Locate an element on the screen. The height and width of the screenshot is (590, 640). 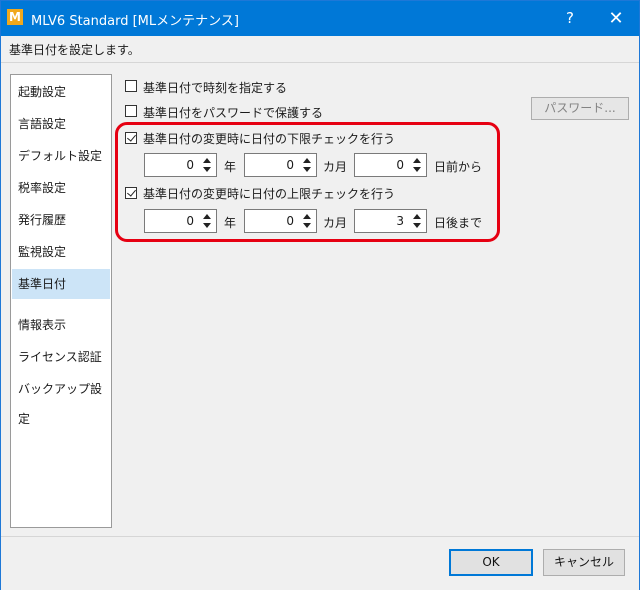
sidebar-item-license: ライセンス認証 is located at coordinates (61, 357).